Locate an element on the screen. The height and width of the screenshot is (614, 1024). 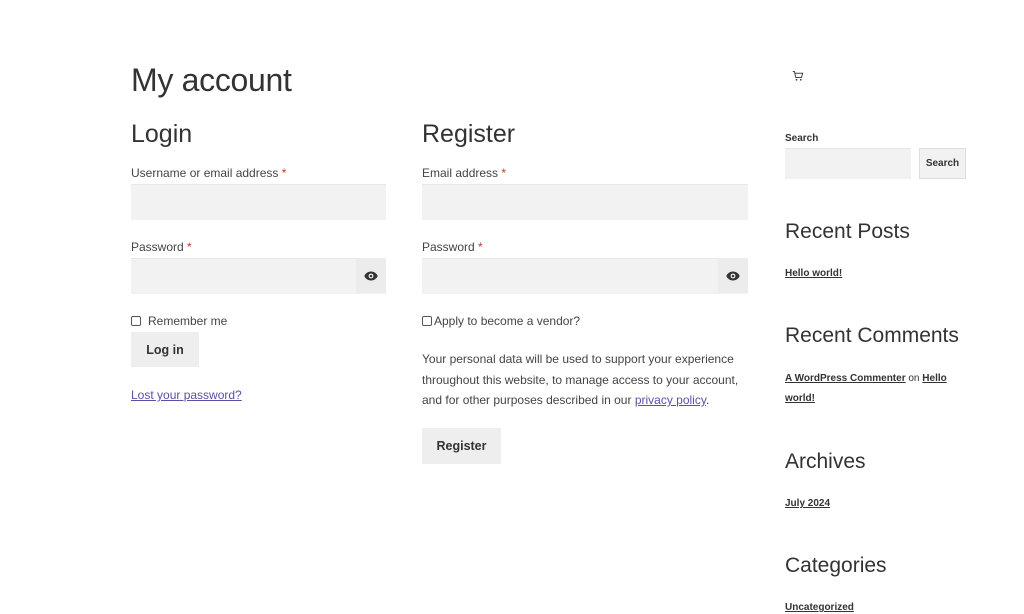
vendor-option: Apply to become a vendor? is located at coordinates (501, 321).